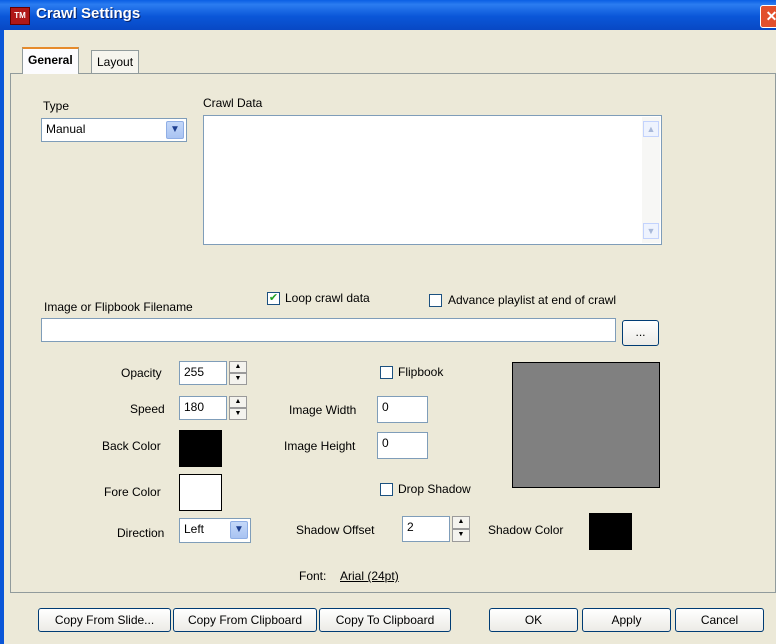 The image size is (776, 644). I want to click on title-bar: TM Crawl Settings ✕, so click(388, 15).